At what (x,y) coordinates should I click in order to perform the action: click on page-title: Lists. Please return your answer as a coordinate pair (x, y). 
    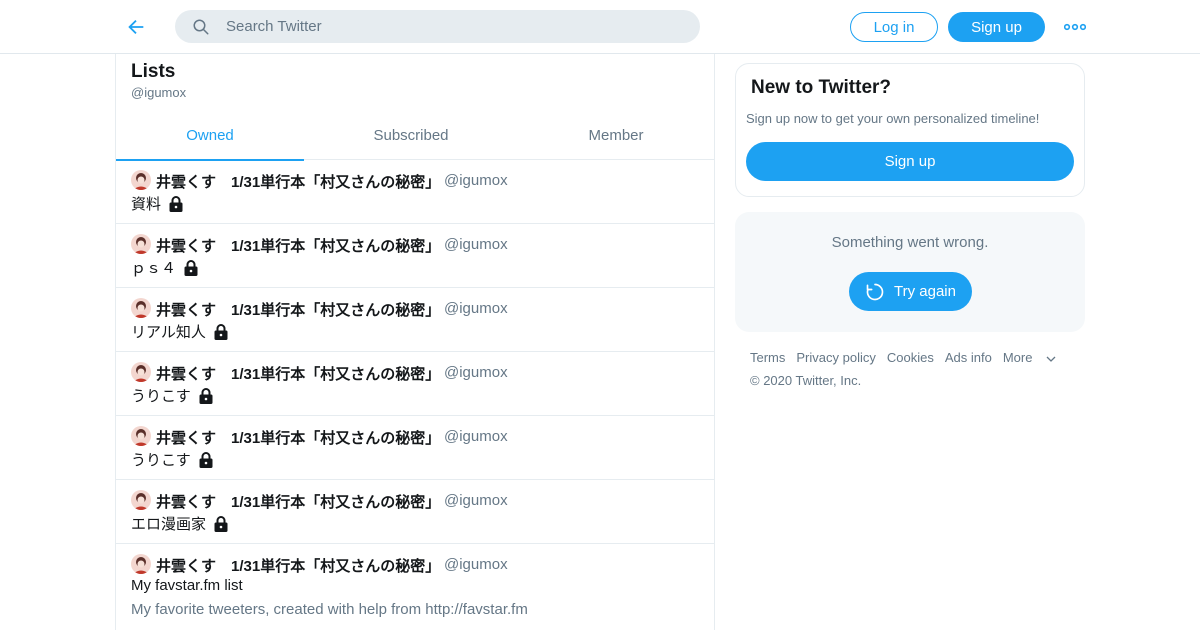
    Looking at the image, I should click on (153, 71).